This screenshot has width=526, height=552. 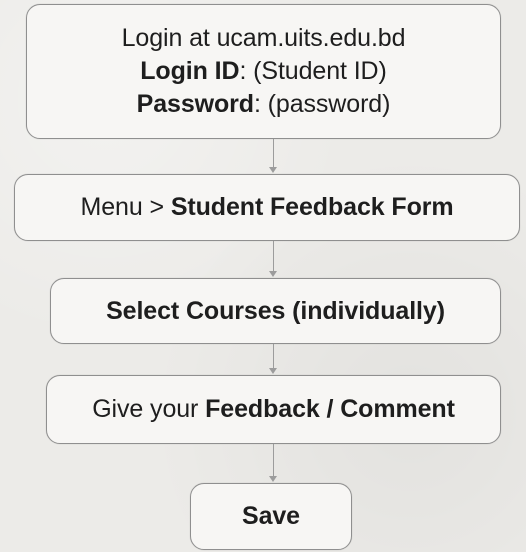 What do you see at coordinates (263, 38) in the screenshot?
I see `login-url-line: Login at ucam.uits.edu.bd` at bounding box center [263, 38].